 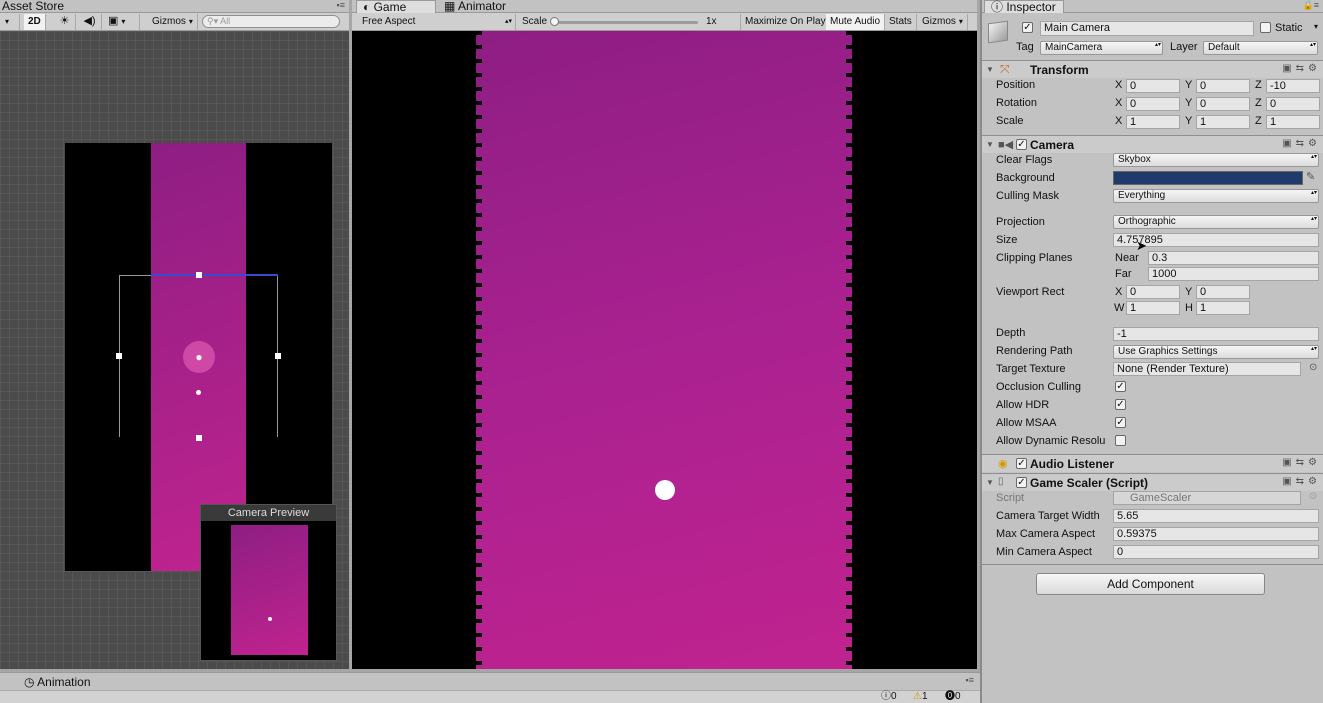 I want to click on animation-menu-icon: ▪≡, so click(x=970, y=680).